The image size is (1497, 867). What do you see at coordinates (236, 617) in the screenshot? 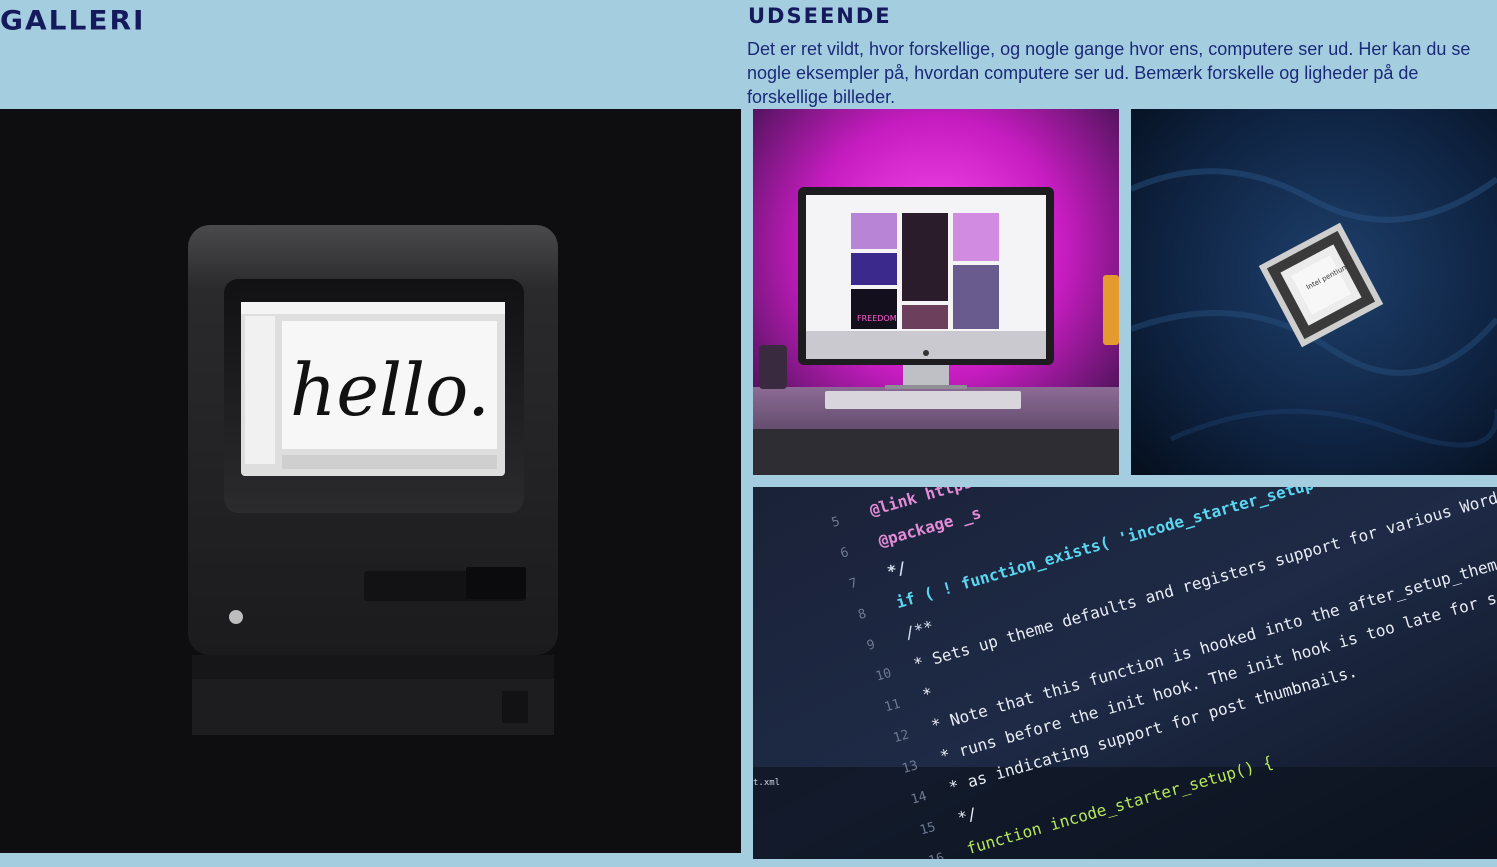
I see `apple-logo-icon` at bounding box center [236, 617].